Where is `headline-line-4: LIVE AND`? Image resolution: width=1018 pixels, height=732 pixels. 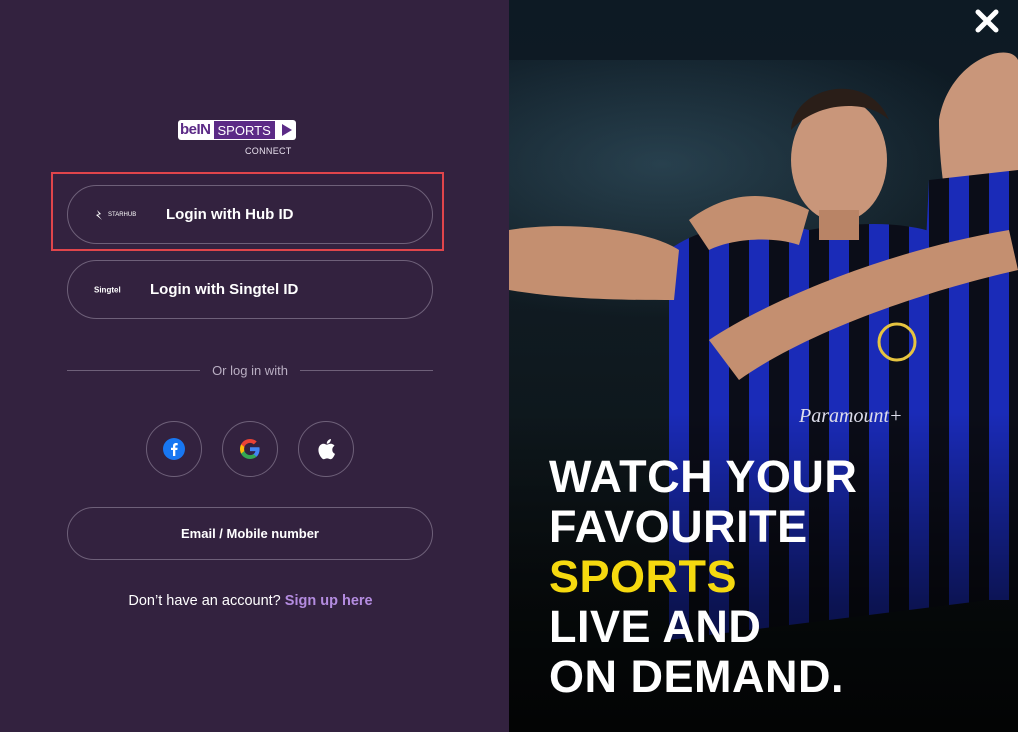 headline-line-4: LIVE AND is located at coordinates (655, 626).